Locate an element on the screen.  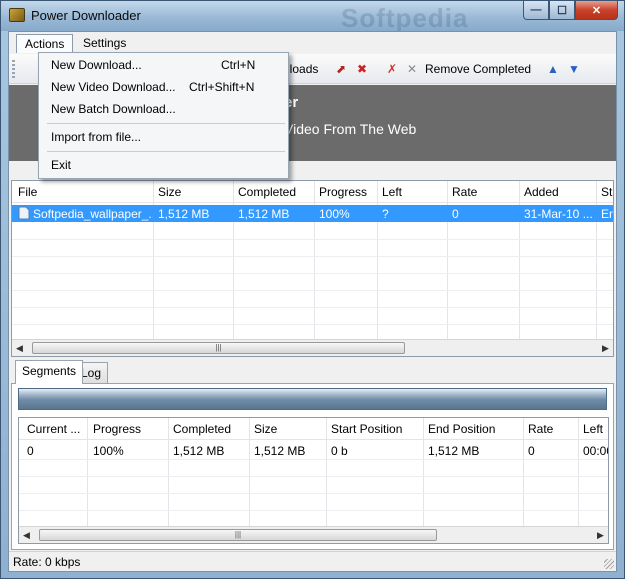
watermark: Softpedia is located at coordinates (405, 18).